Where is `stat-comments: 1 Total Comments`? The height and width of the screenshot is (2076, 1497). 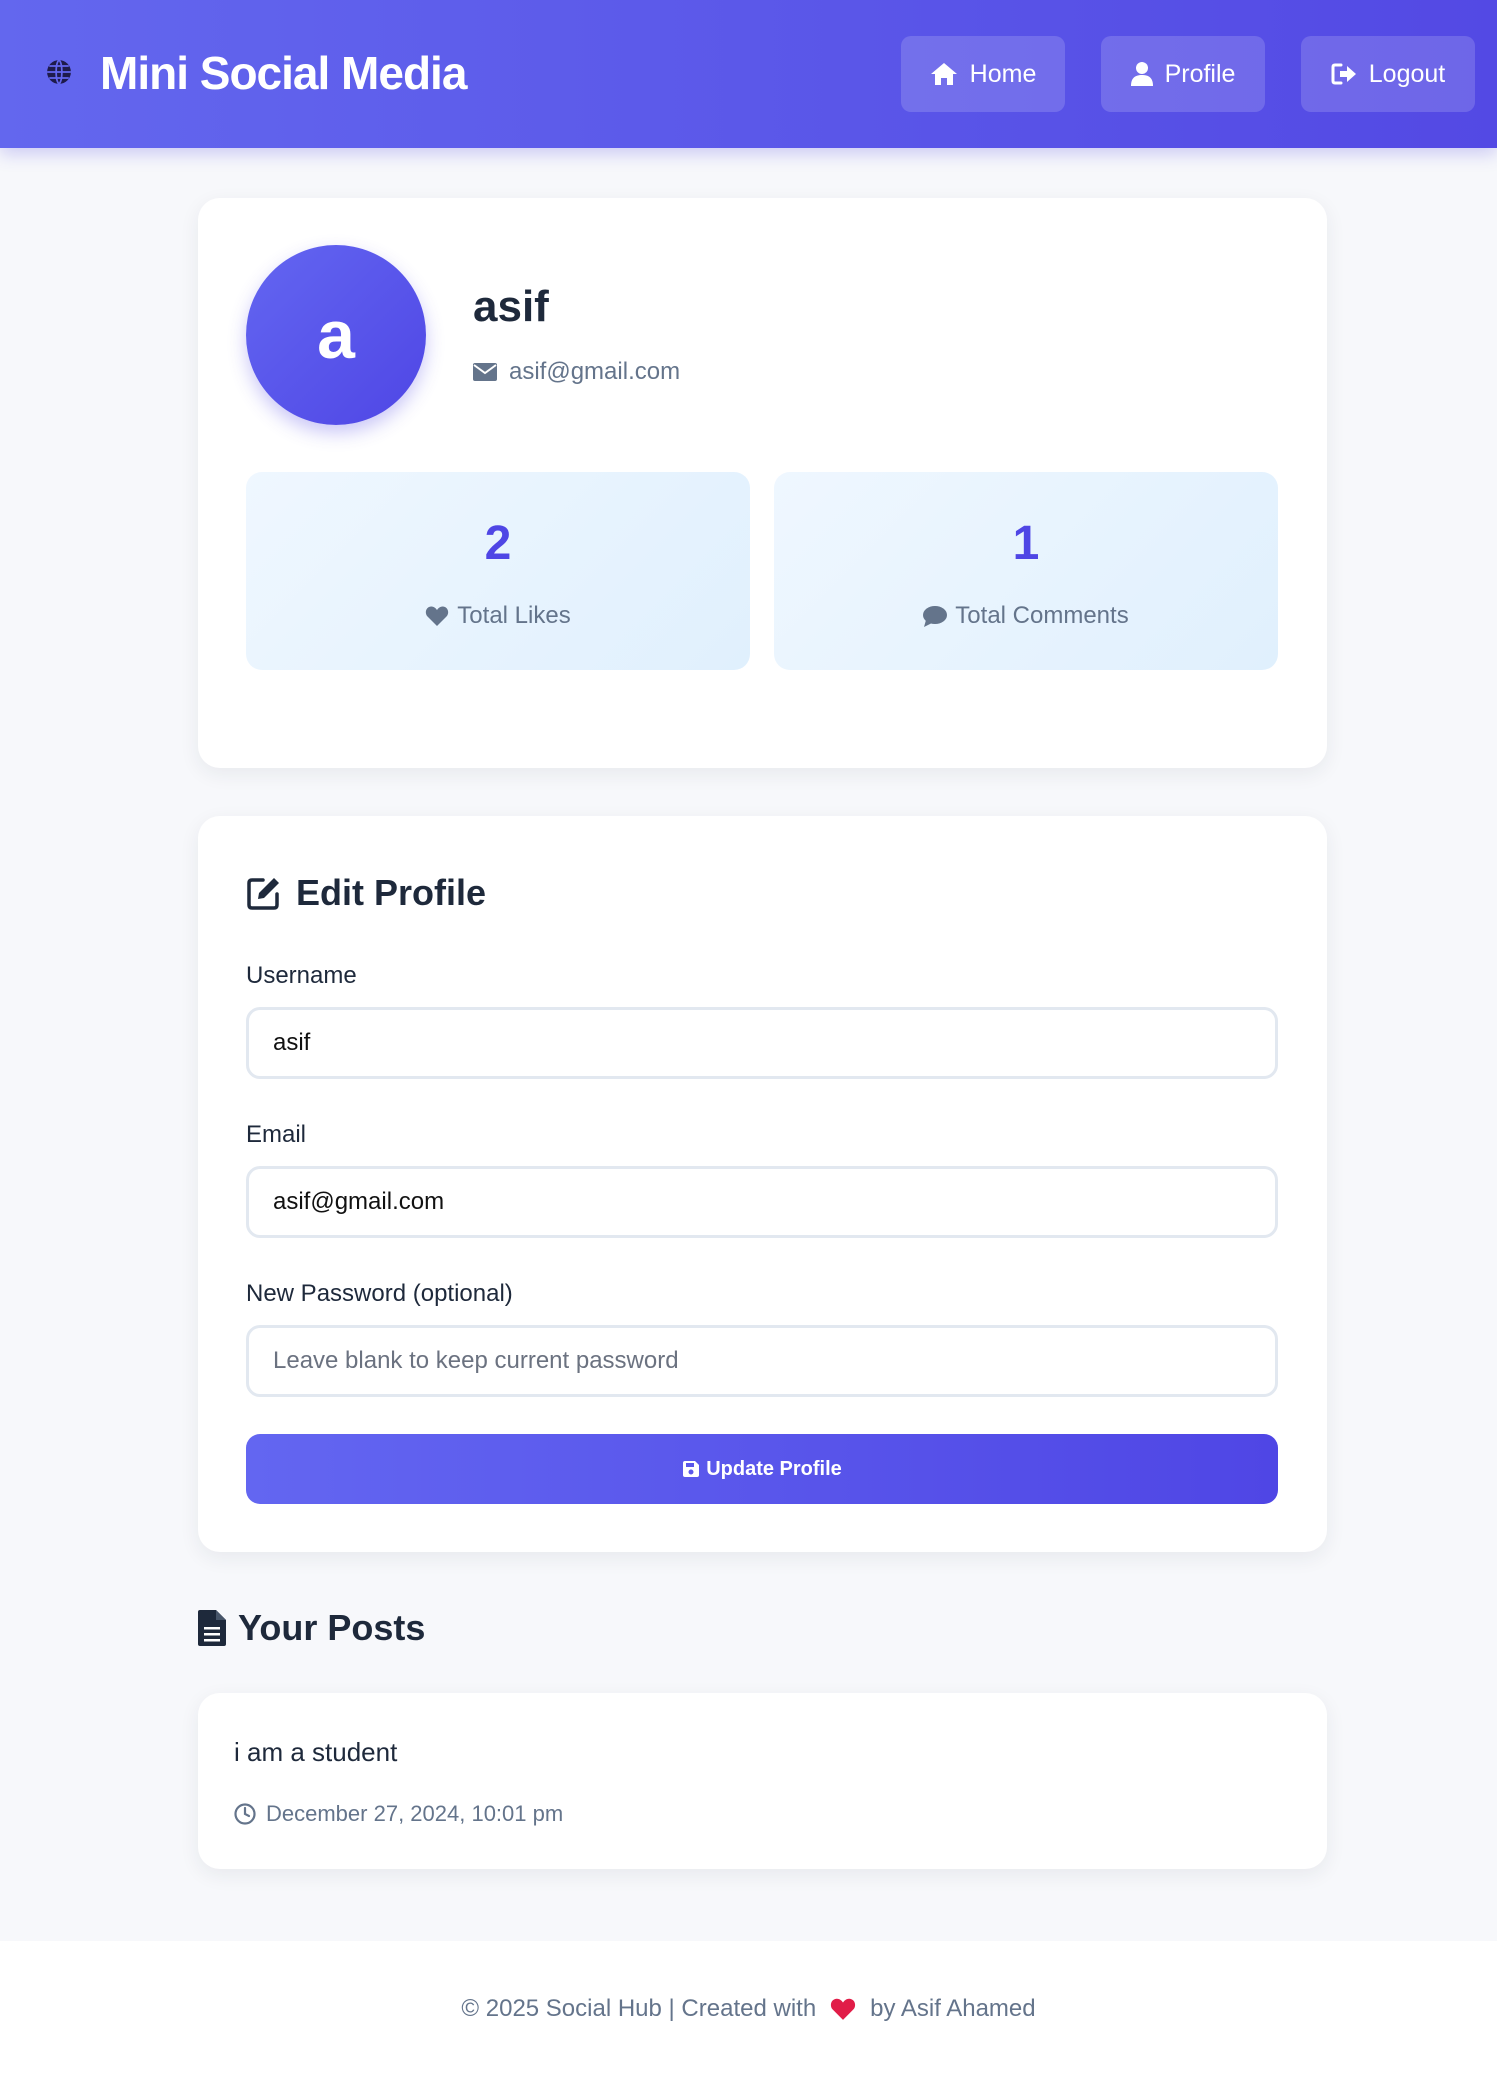
stat-comments: 1 Total Comments is located at coordinates (1026, 571).